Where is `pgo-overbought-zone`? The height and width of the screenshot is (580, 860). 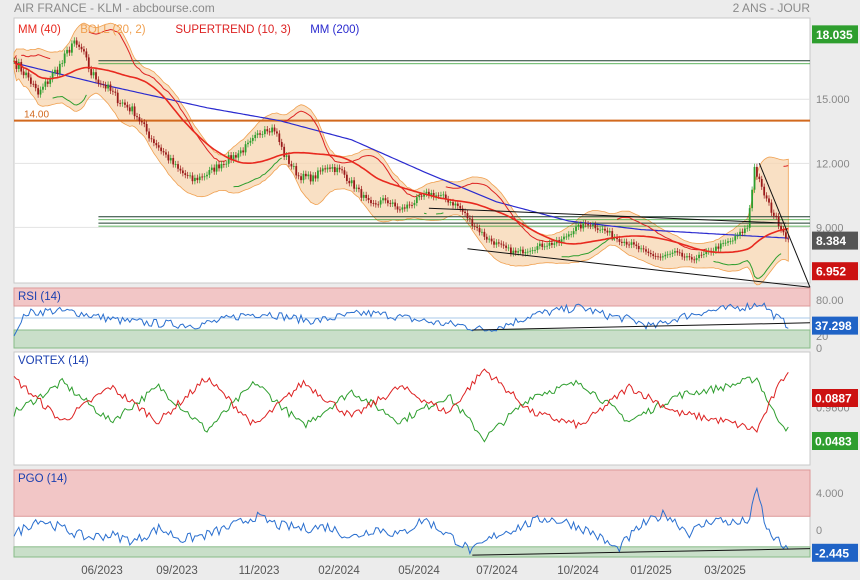 pgo-overbought-zone is located at coordinates (412, 493).